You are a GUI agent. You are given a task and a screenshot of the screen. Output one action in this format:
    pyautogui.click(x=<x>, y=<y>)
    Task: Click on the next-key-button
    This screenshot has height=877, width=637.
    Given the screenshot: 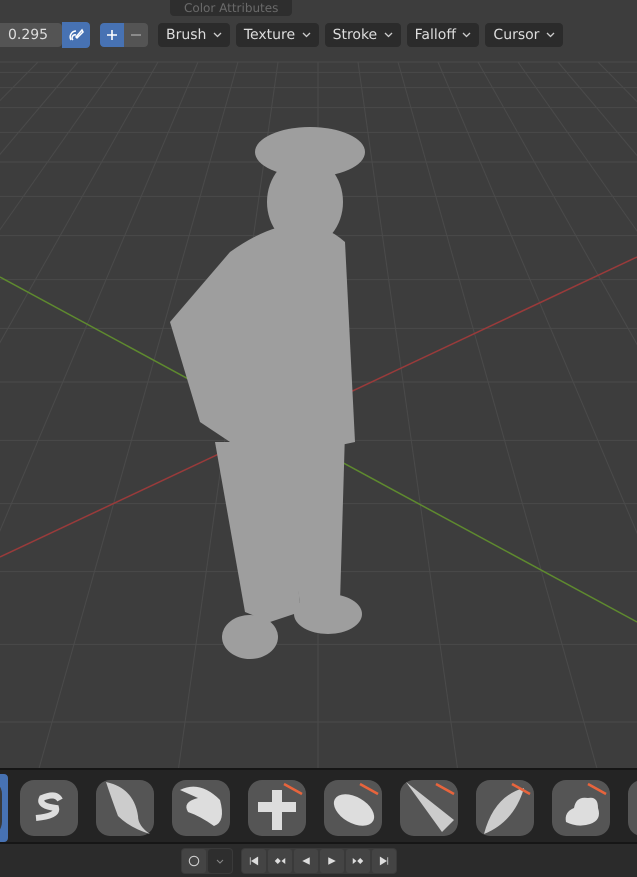 What is the action you would take?
    pyautogui.click(x=358, y=860)
    